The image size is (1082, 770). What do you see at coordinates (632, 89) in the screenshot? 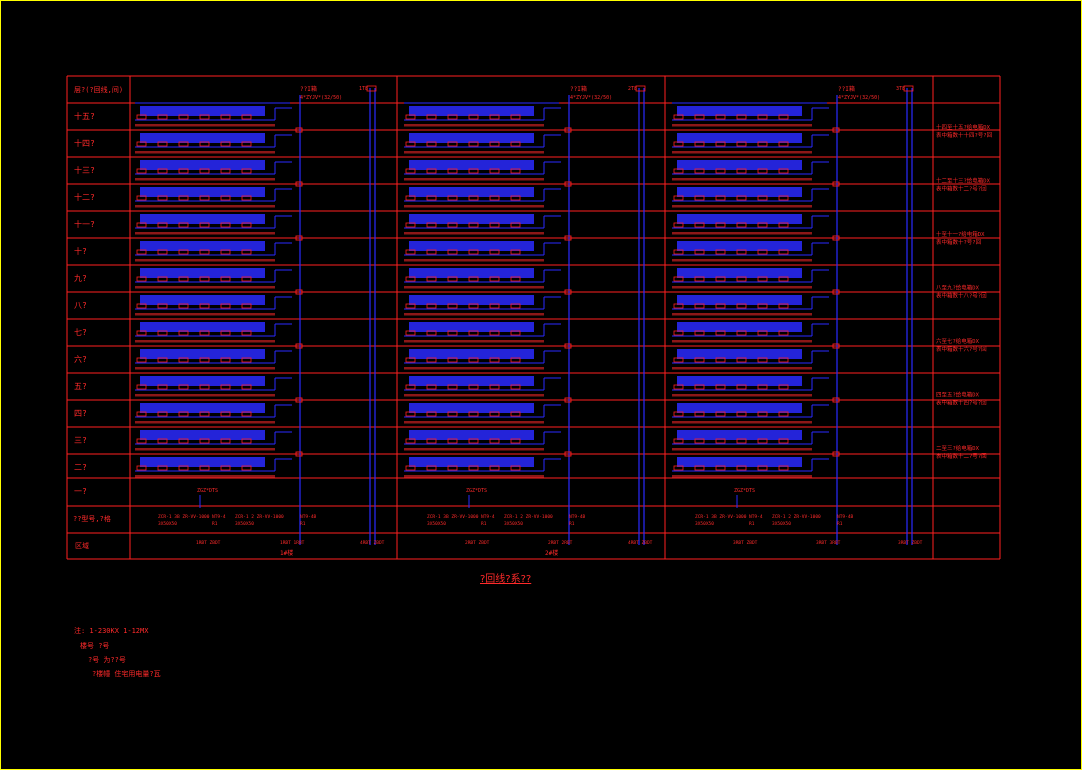
I see `b2-riser-label: 2T8` at bounding box center [632, 89].